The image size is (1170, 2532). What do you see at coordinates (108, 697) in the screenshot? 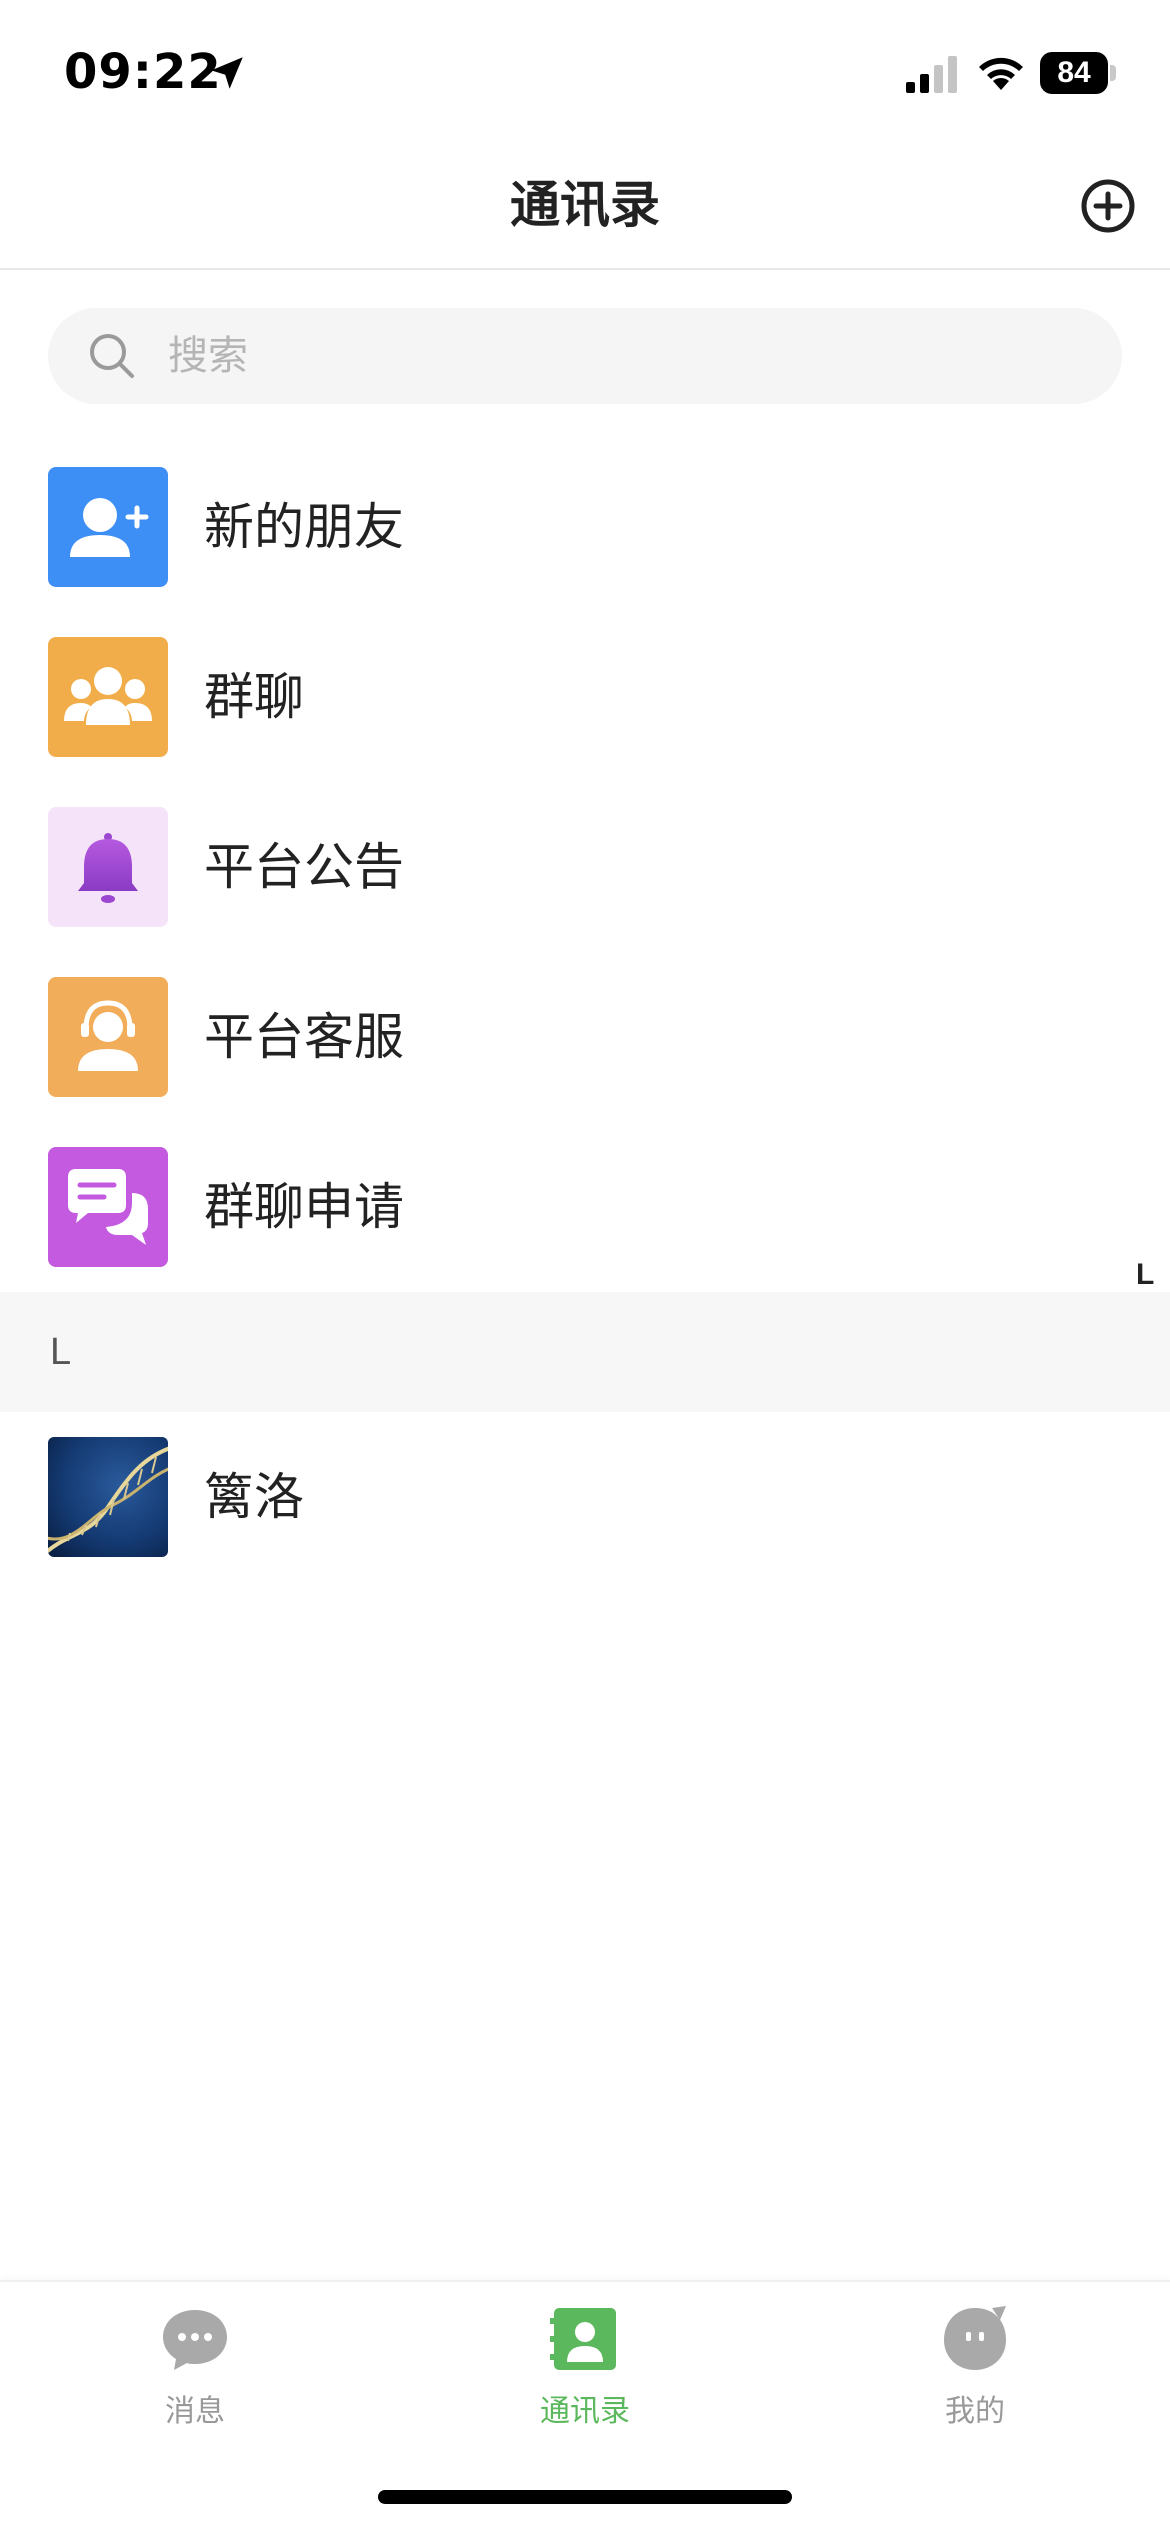
I see `group-chat-icon` at bounding box center [108, 697].